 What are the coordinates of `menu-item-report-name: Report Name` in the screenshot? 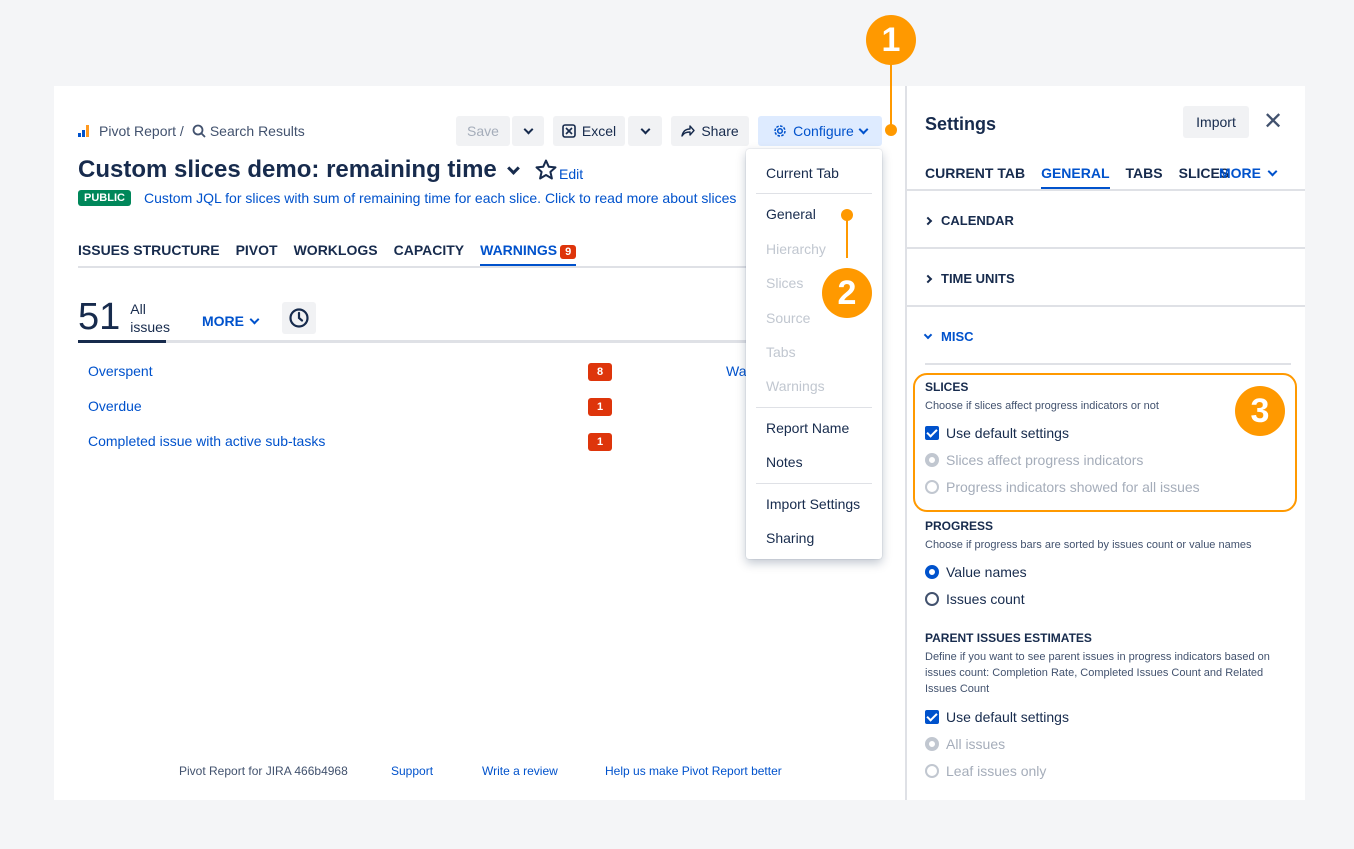 It's located at (807, 428).